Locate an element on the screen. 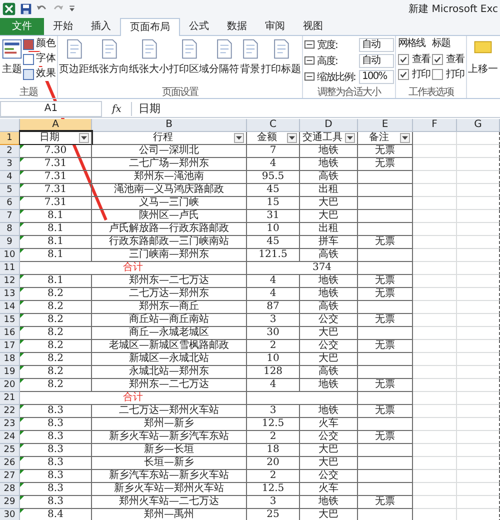 The width and height of the screenshot is (500, 520). row-header: 13 is located at coordinates (10, 294).